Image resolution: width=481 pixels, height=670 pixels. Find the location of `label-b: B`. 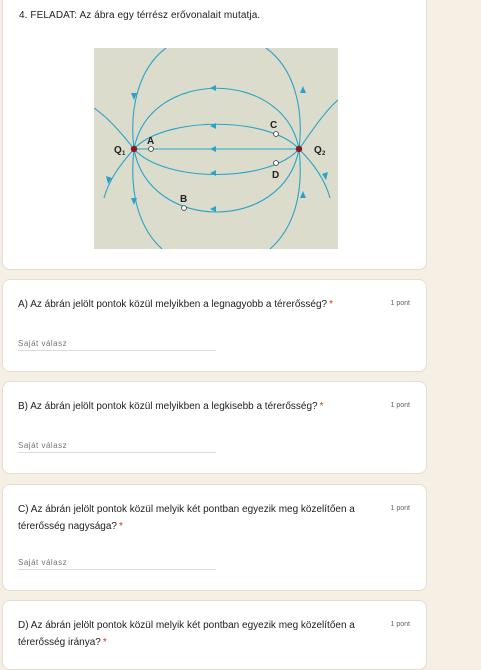

label-b: B is located at coordinates (183, 199).